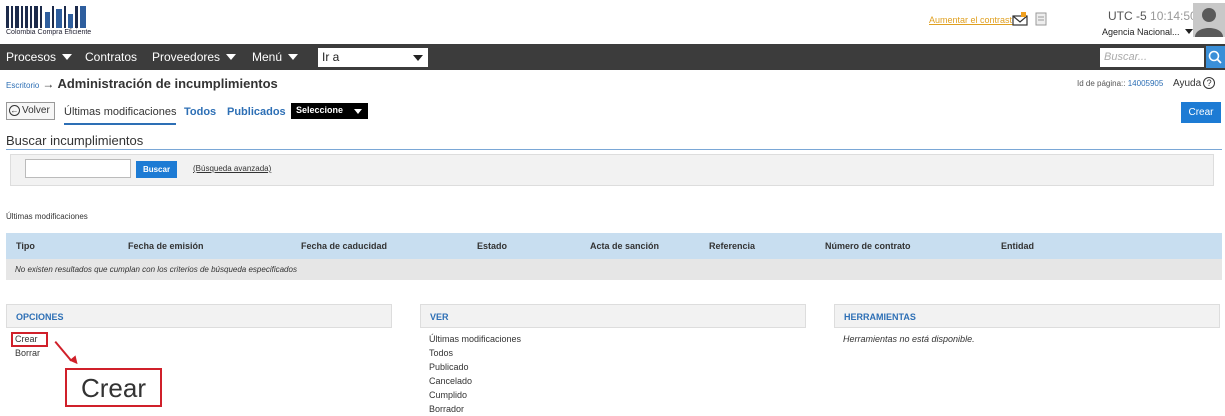  I want to click on nav-menu: Menú, so click(275, 57).